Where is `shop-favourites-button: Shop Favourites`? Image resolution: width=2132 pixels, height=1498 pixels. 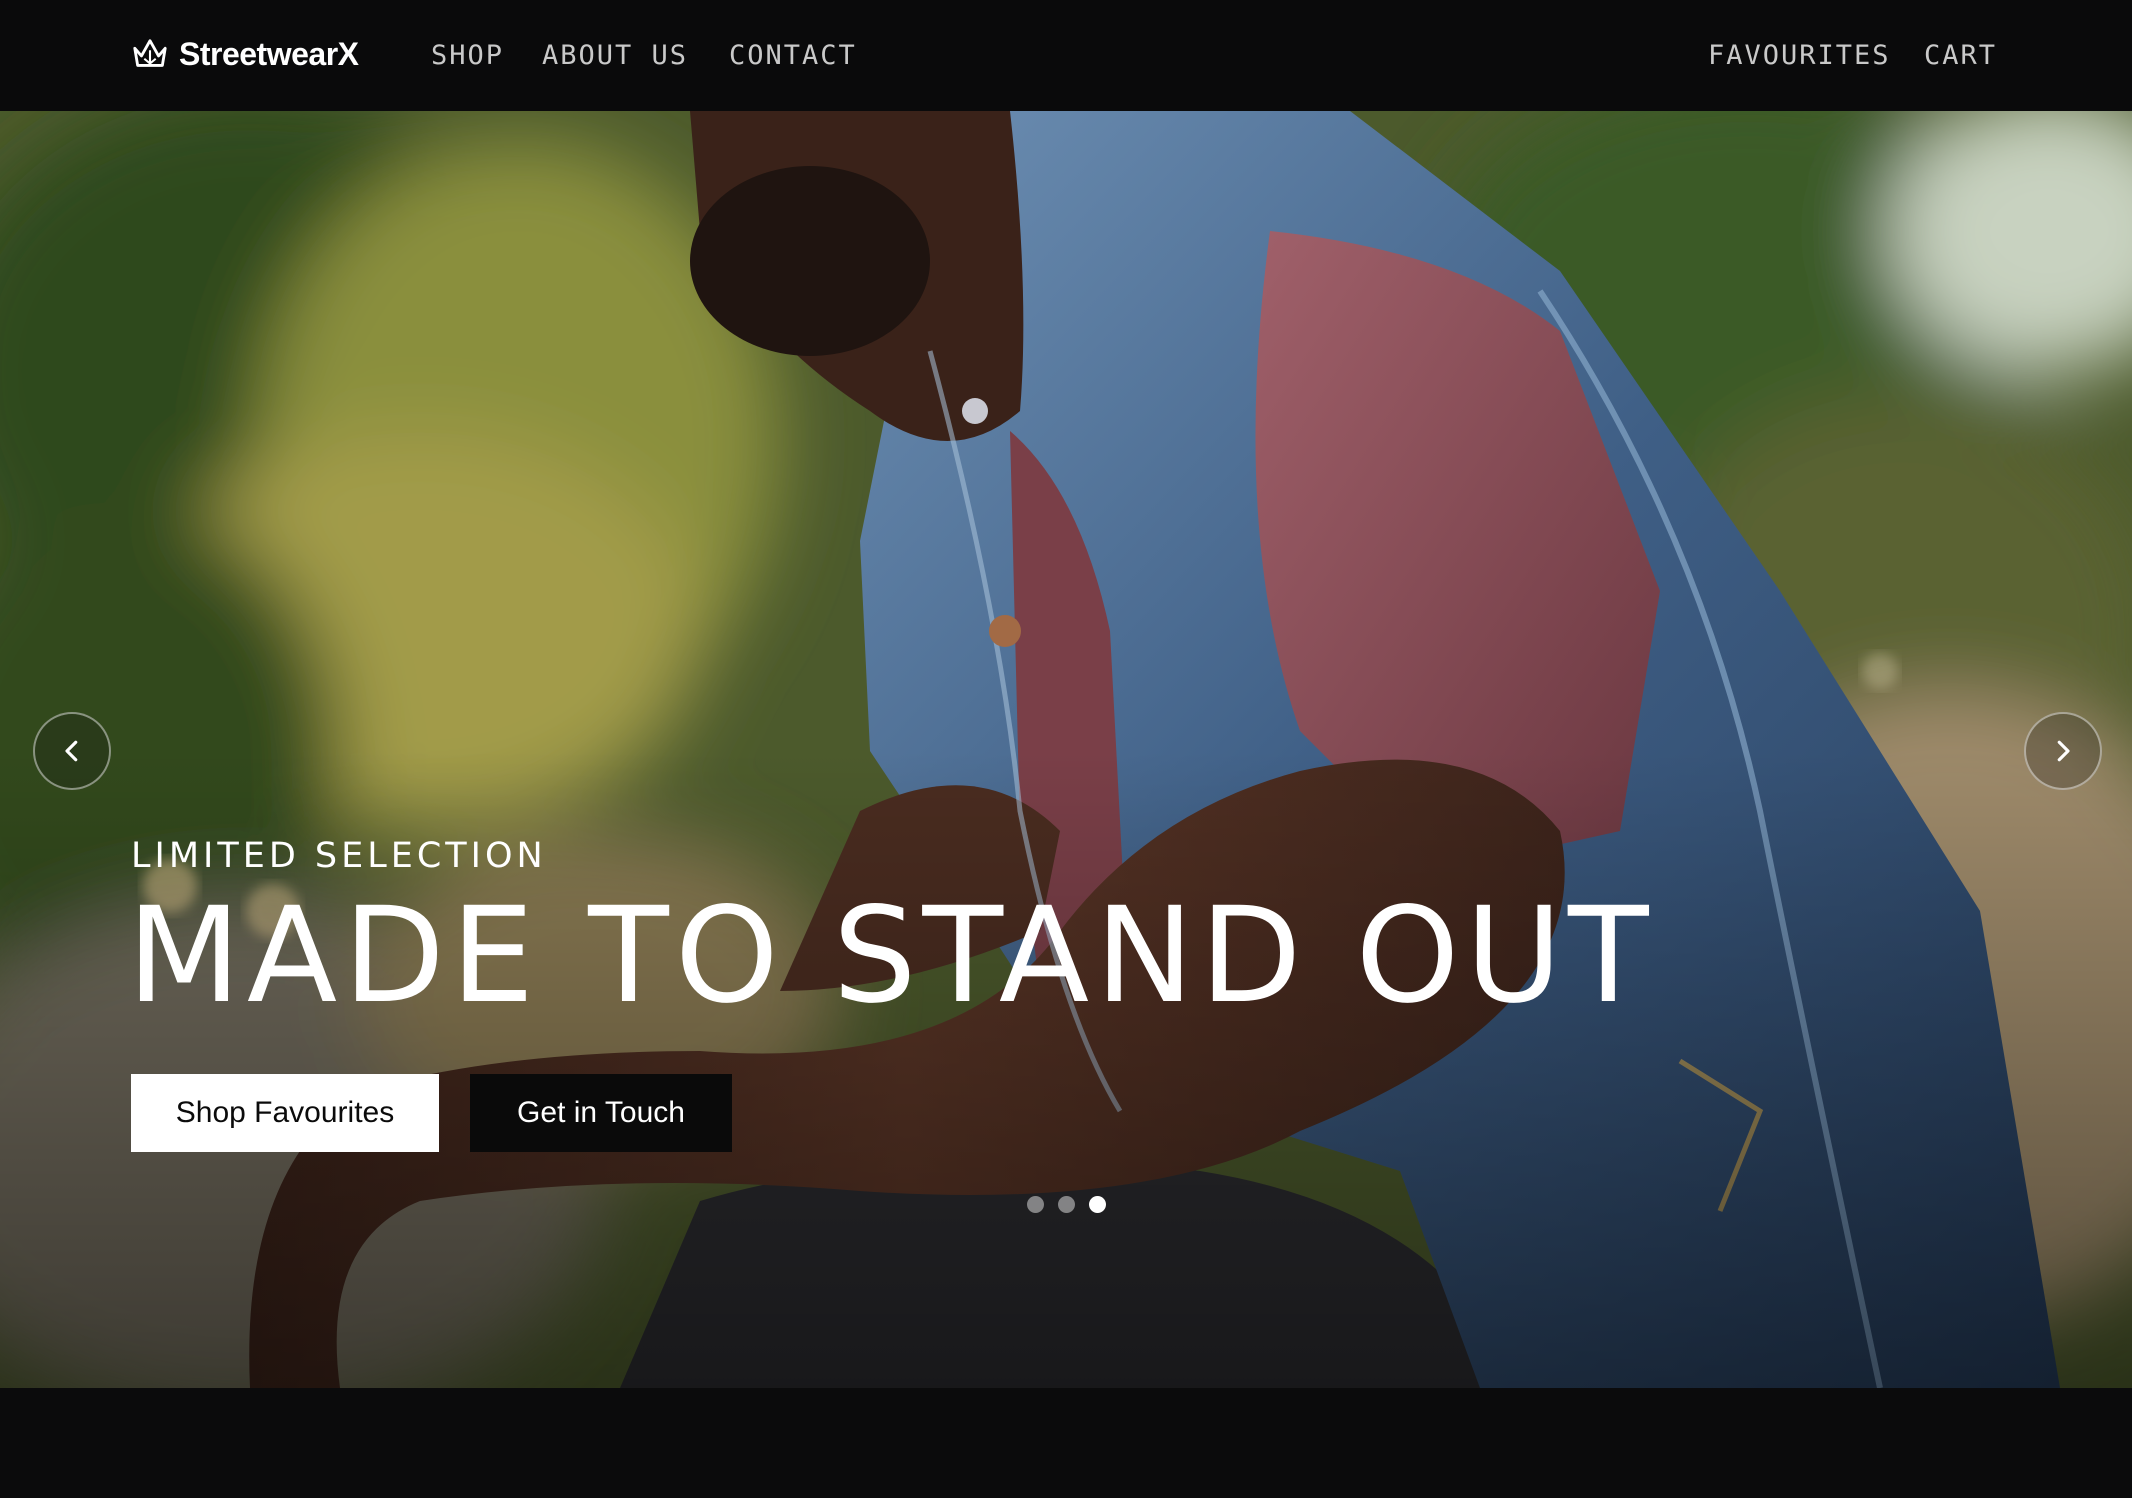 shop-favourites-button: Shop Favourites is located at coordinates (285, 1113).